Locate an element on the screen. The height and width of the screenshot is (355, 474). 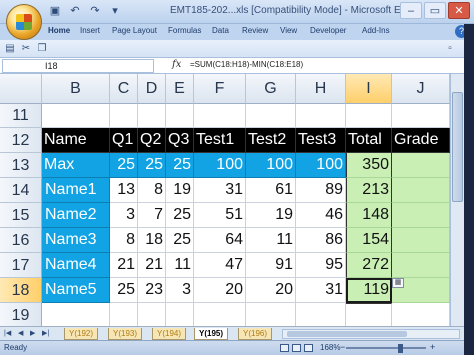
test1-cell: 20 is located at coordinates (220, 290).